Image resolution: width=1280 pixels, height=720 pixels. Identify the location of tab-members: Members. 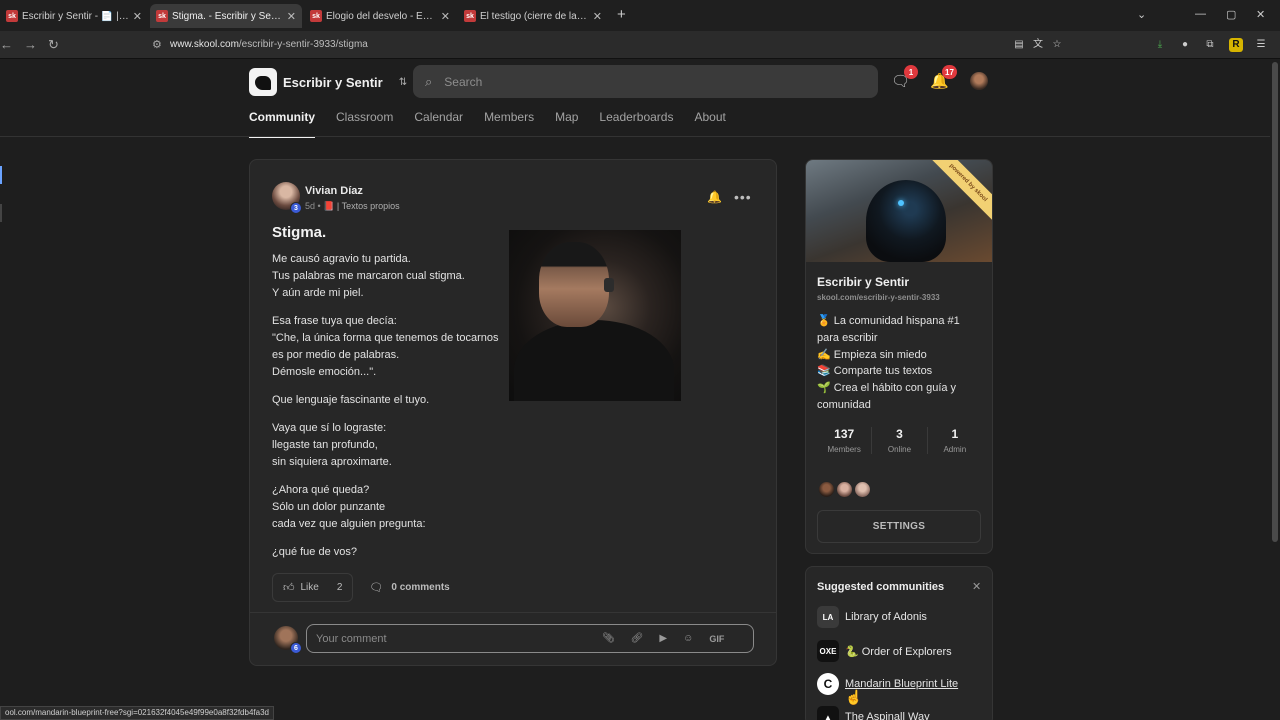
(509, 124).